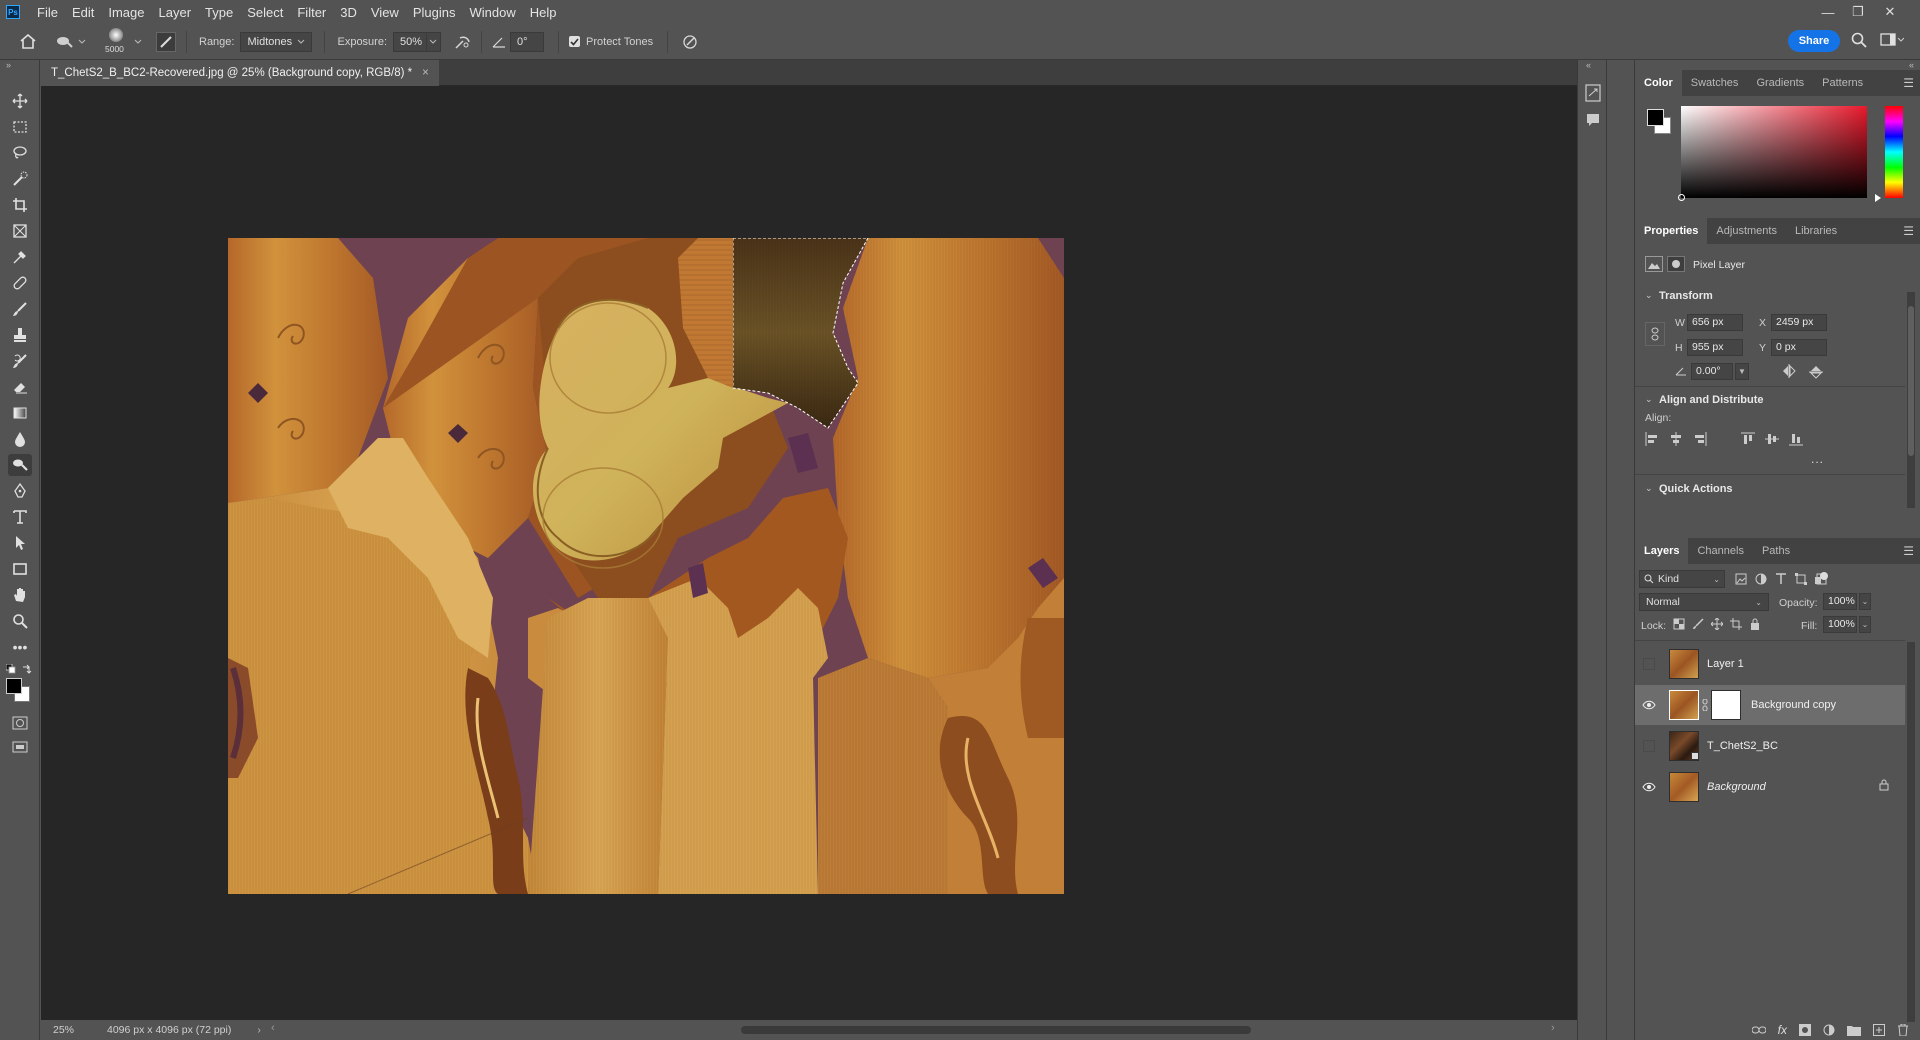 The height and width of the screenshot is (1040, 1920). What do you see at coordinates (1649, 746) in the screenshot?
I see `visibility-toggle-off` at bounding box center [1649, 746].